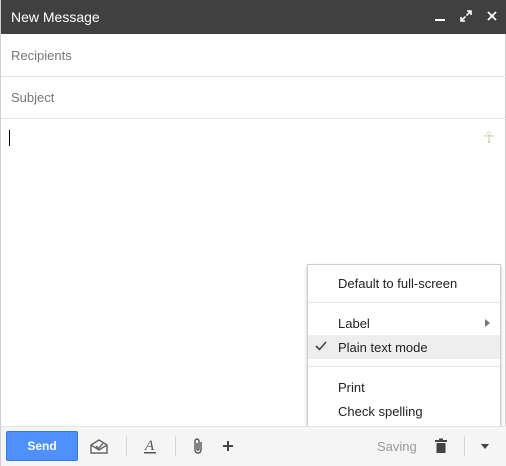 This screenshot has width=506, height=466. Describe the element at coordinates (404, 387) in the screenshot. I see `menu-item-print: Print` at that location.